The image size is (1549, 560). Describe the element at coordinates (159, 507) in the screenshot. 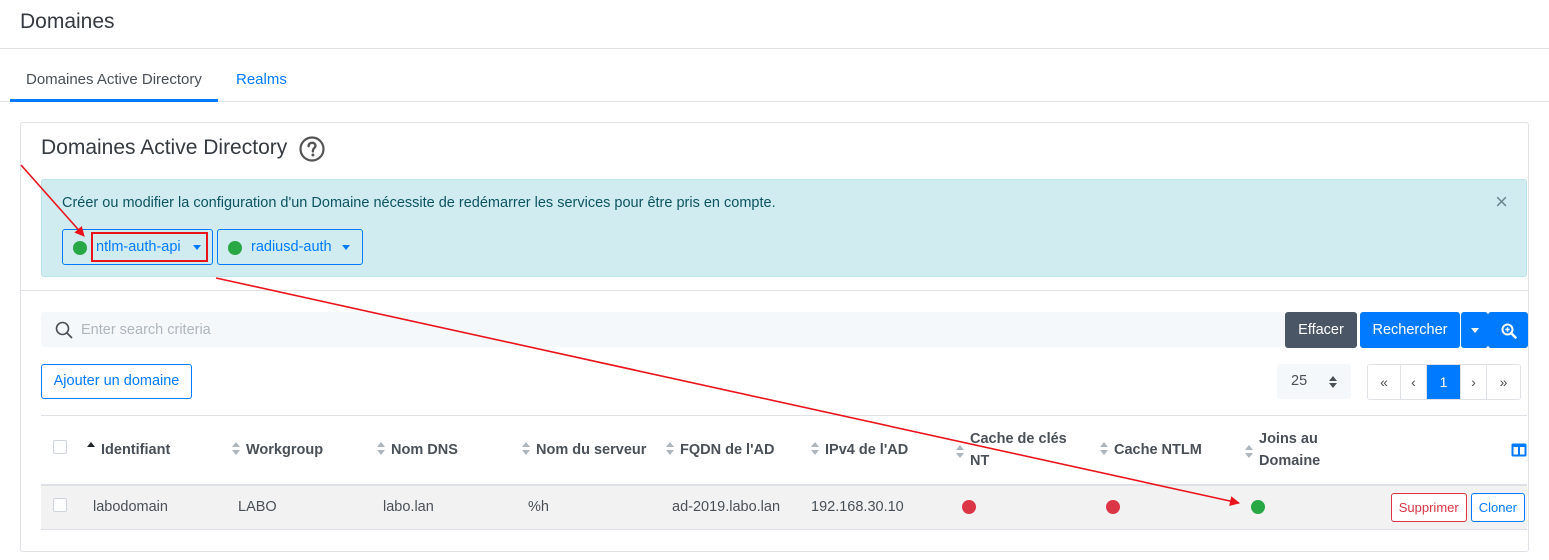

I see `cell-identifiant: labodomain` at that location.